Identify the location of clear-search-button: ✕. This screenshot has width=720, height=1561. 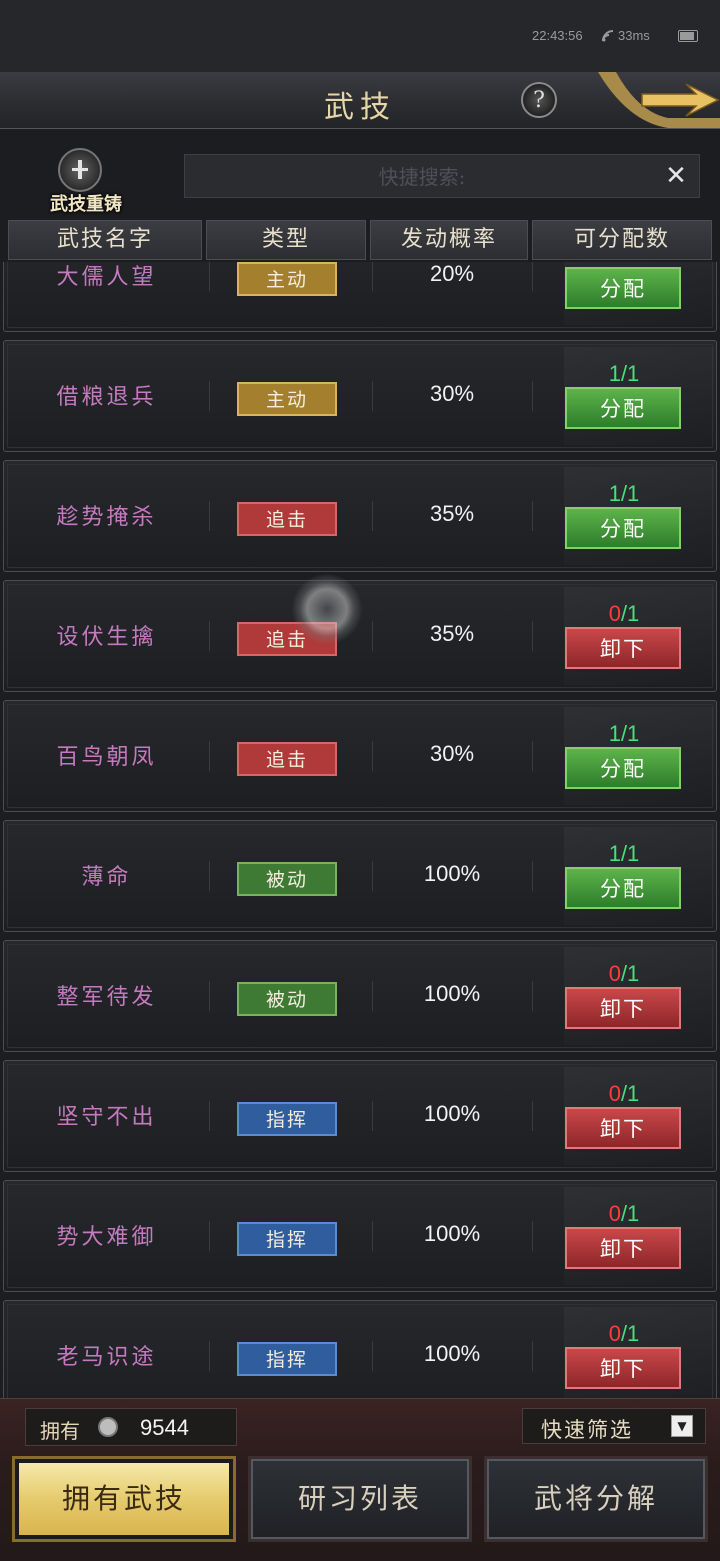
(676, 176).